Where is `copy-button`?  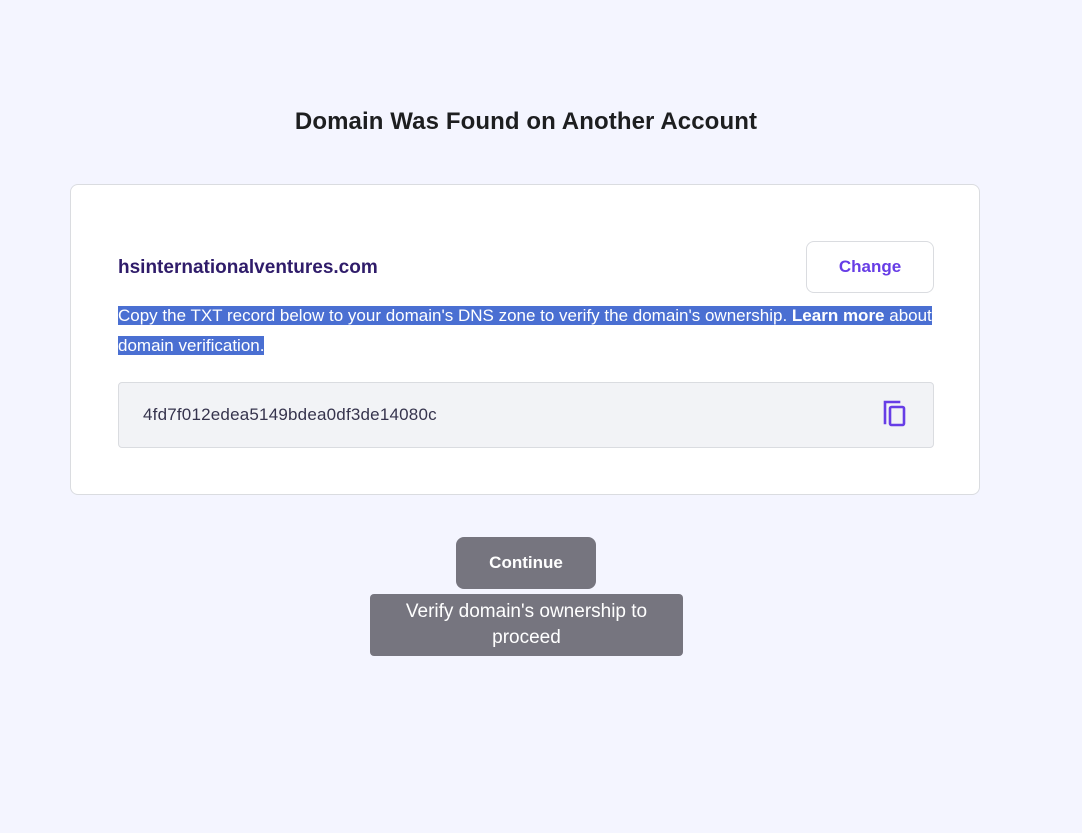
copy-button is located at coordinates (896, 415).